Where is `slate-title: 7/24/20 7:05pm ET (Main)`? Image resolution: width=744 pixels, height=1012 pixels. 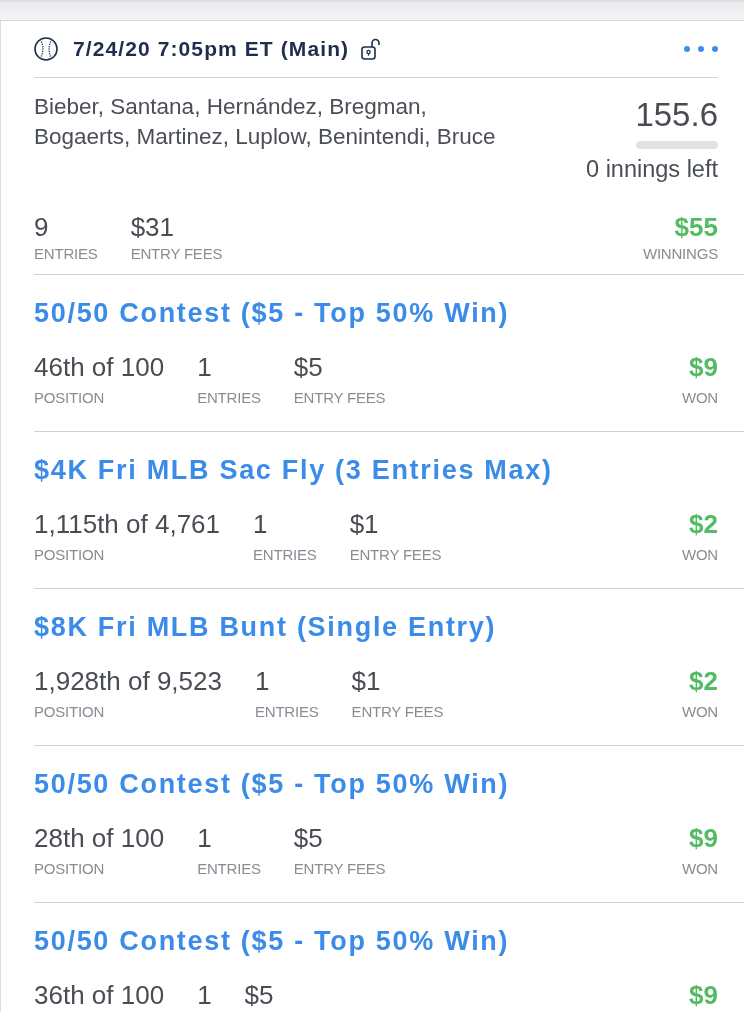 slate-title: 7/24/20 7:05pm ET (Main) is located at coordinates (211, 49).